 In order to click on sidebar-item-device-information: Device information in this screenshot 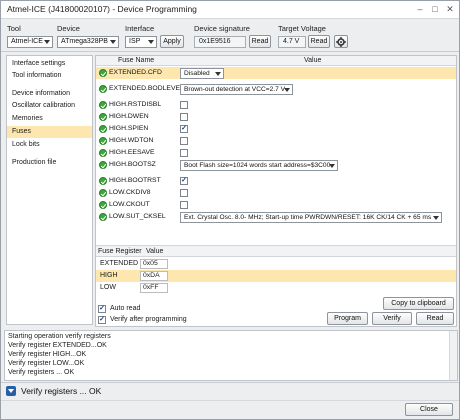, I will do `click(49, 94)`.